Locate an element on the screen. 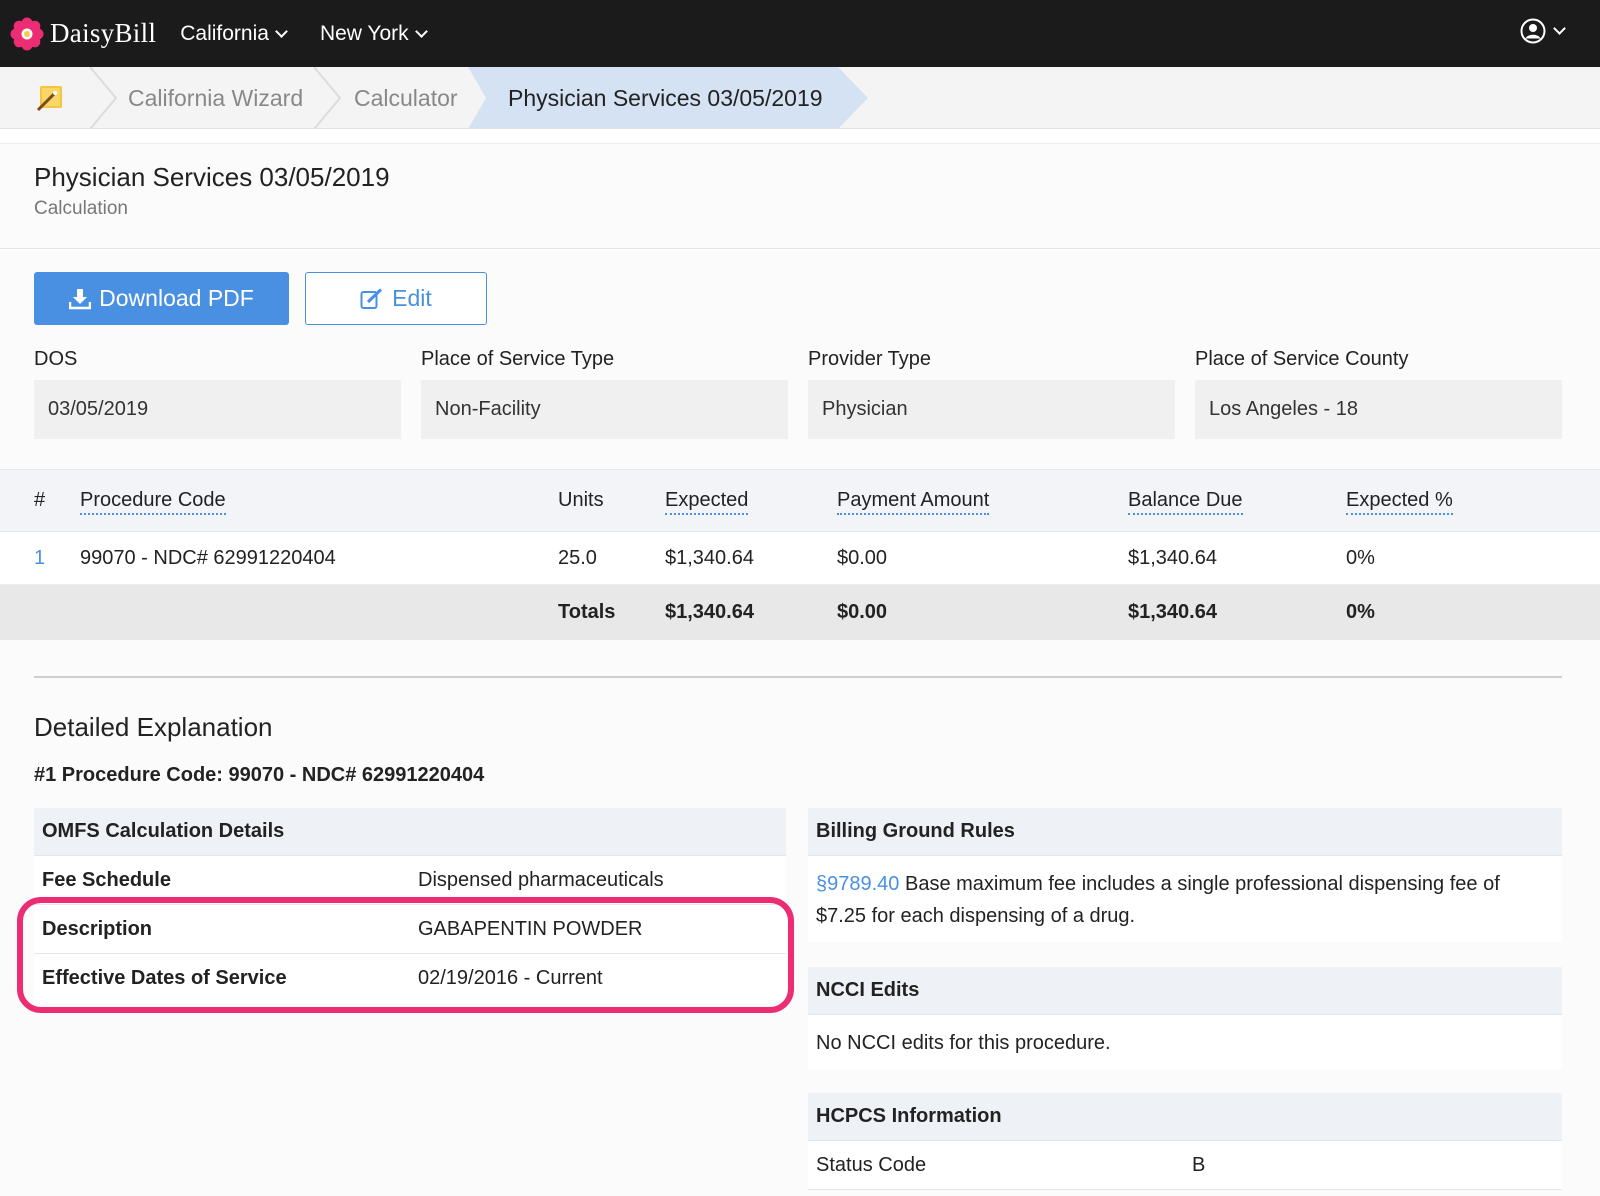 This screenshot has width=1600, height=1196. column-header-procedure-code: Procedure Code is located at coordinates (153, 500).